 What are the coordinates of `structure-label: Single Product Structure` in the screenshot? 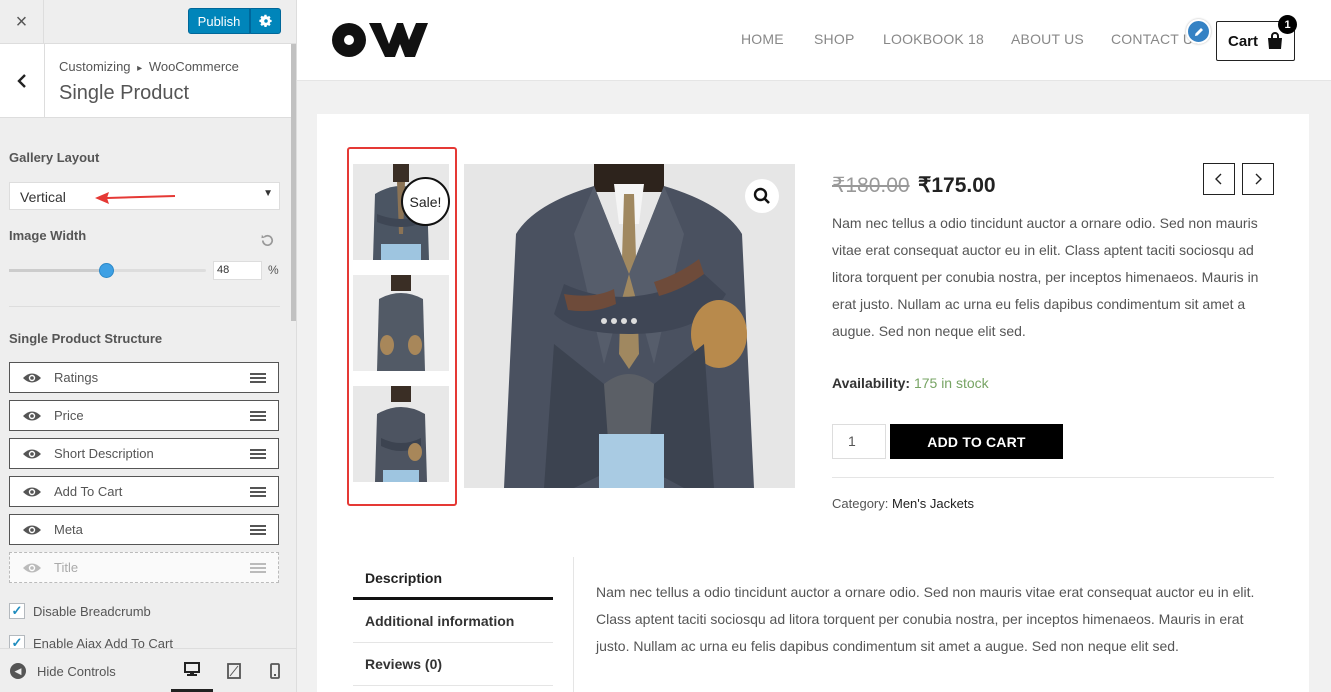 It's located at (86, 338).